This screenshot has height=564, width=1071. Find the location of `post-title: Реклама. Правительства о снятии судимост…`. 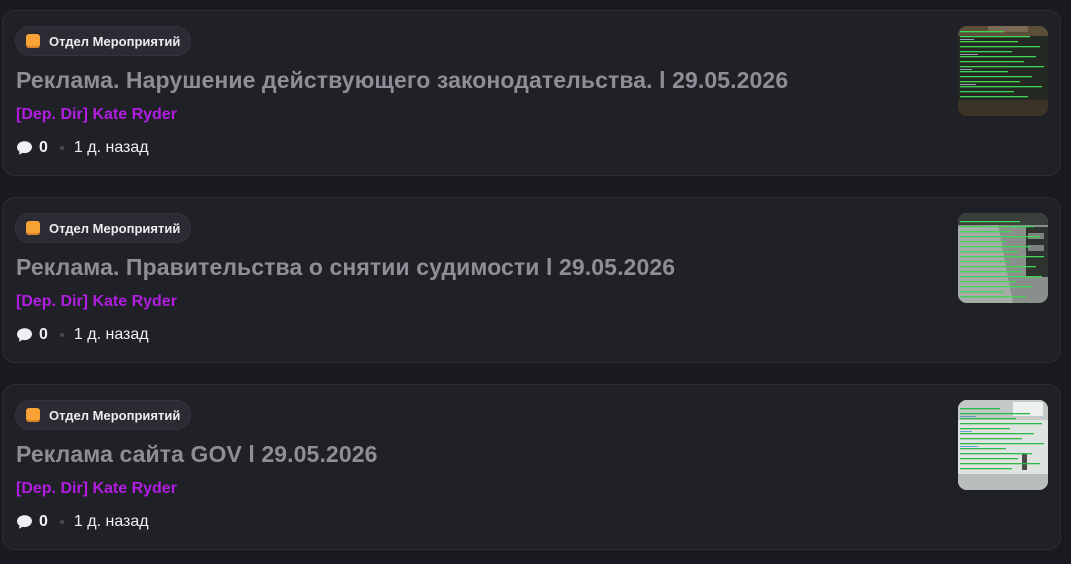

post-title: Реклама. Правительства о снятии судимост… is located at coordinates (345, 267).